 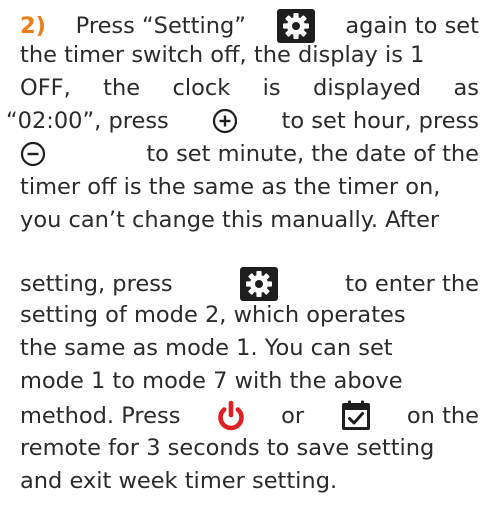 I want to click on text-segment: to set hour, press, so click(x=380, y=121).